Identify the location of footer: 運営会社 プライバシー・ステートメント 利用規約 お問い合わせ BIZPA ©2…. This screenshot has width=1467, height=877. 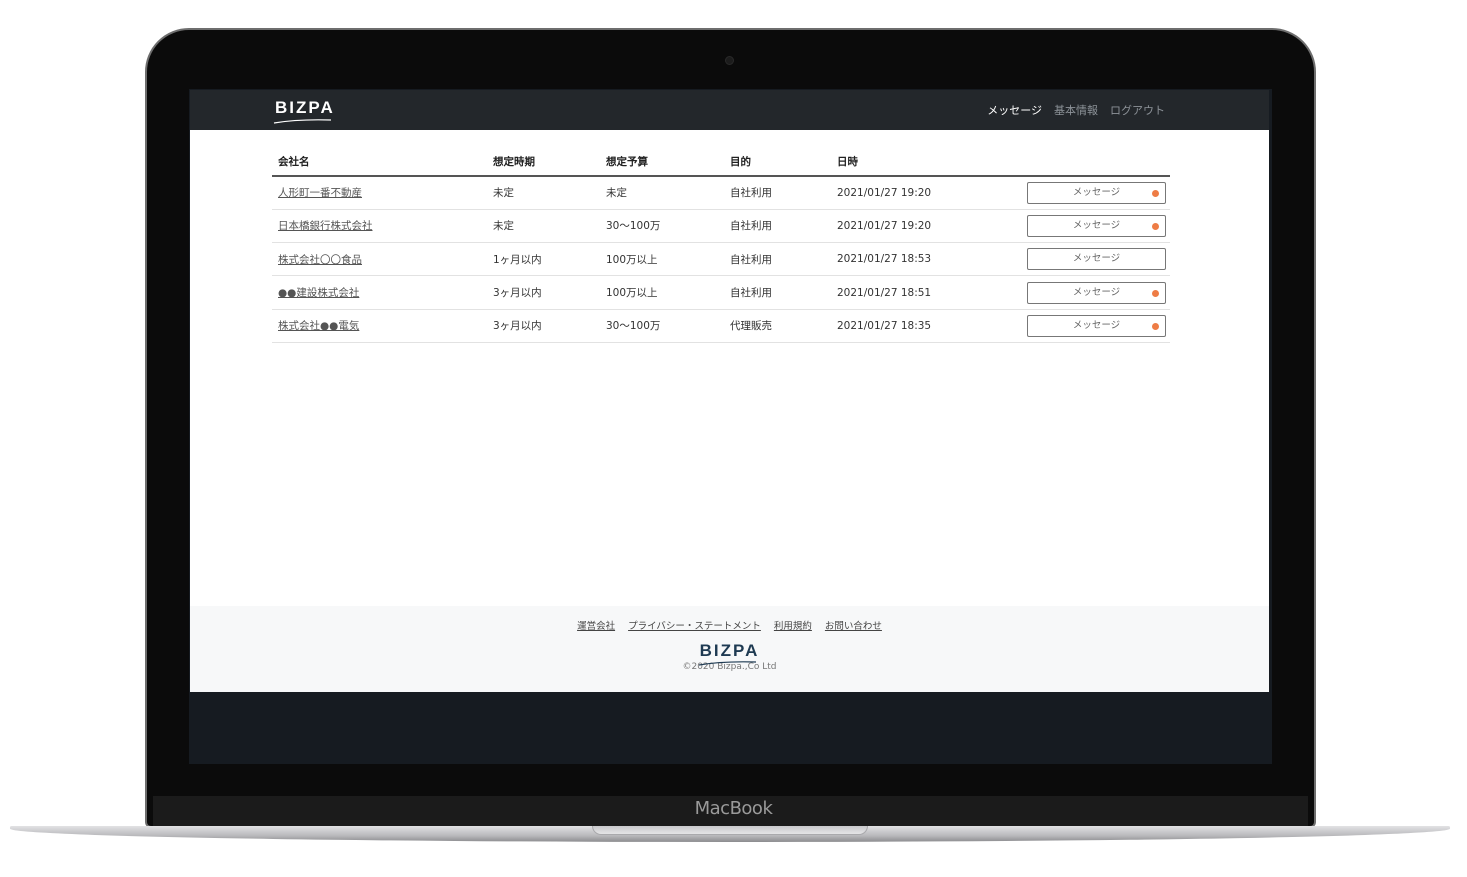
(729, 649).